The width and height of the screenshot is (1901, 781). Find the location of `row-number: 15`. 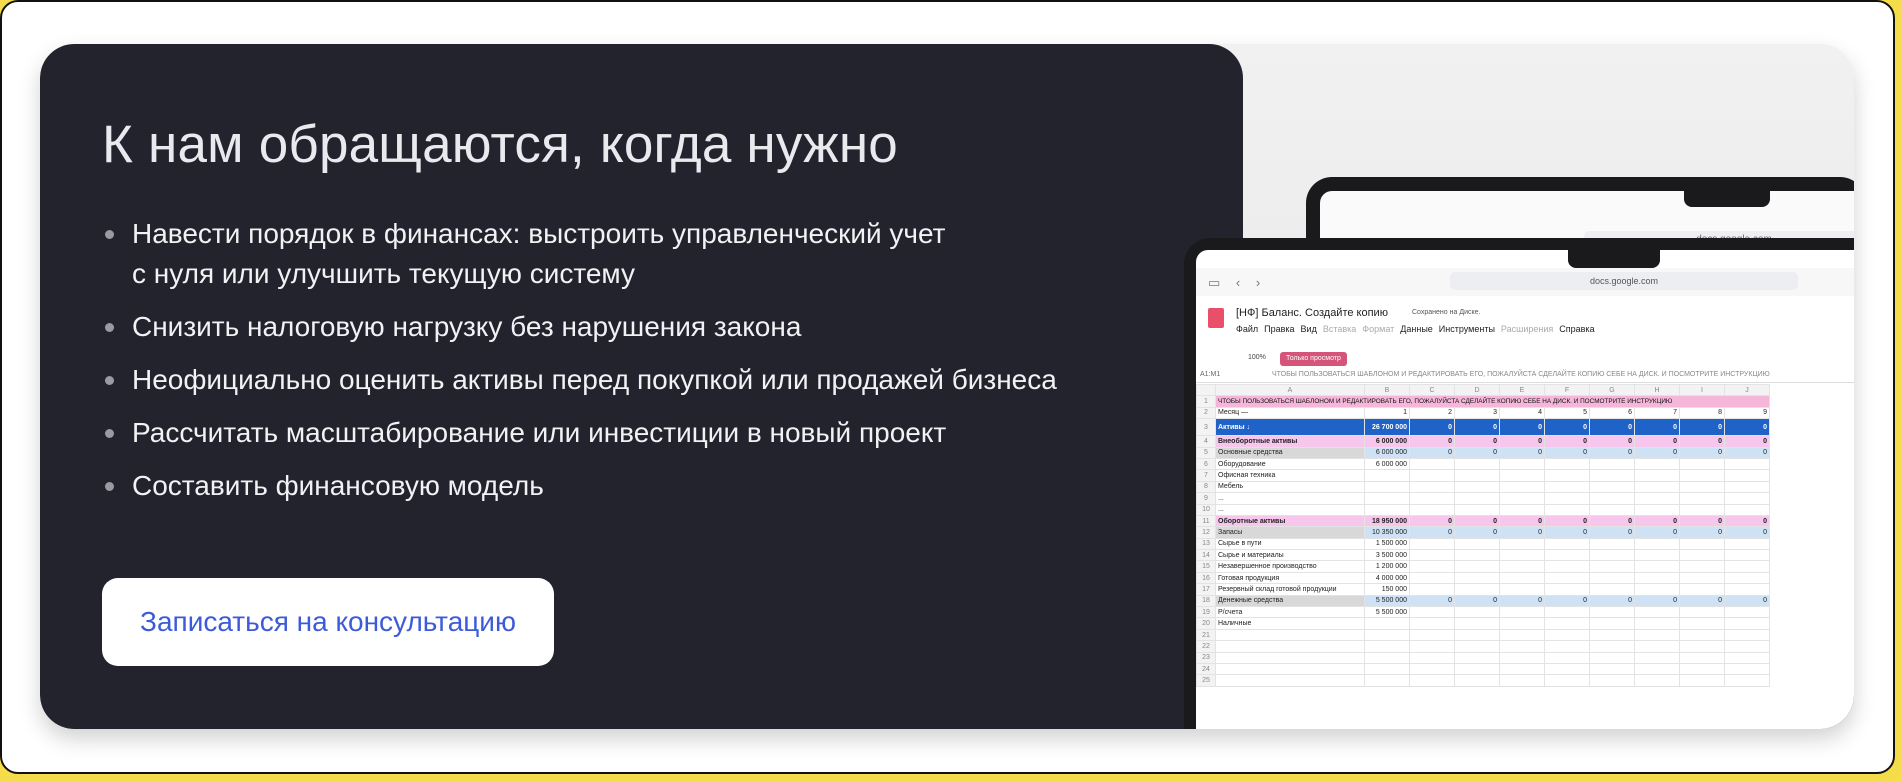

row-number: 15 is located at coordinates (1206, 566).